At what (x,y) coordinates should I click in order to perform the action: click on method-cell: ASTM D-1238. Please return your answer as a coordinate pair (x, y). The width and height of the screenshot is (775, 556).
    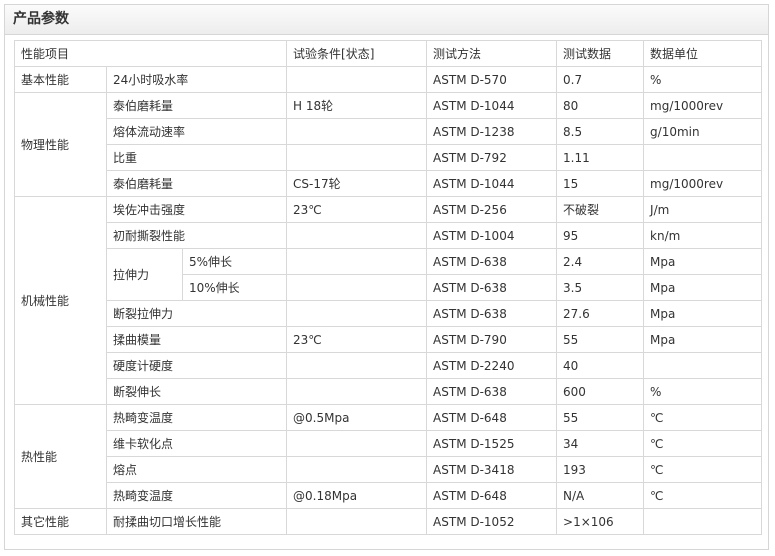
    Looking at the image, I should click on (492, 131).